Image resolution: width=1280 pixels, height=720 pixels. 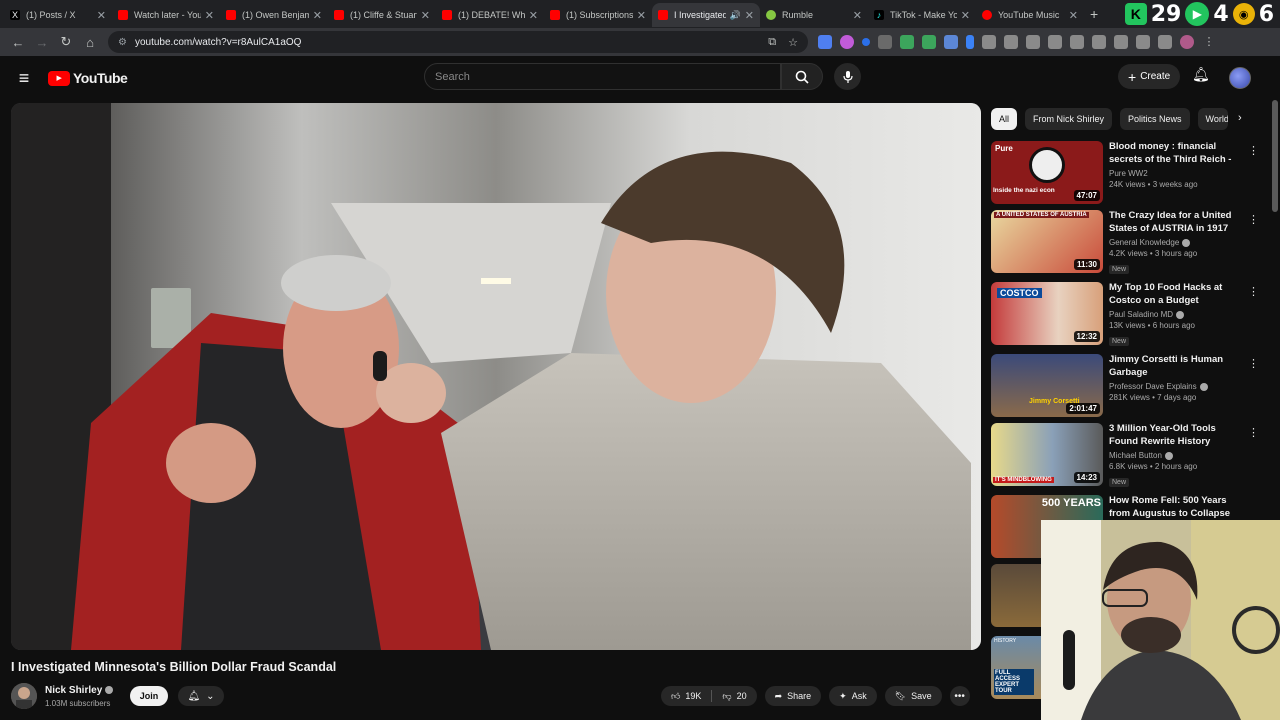 What do you see at coordinates (959, 696) in the screenshot?
I see `more-actions-icon: •••` at bounding box center [959, 696].